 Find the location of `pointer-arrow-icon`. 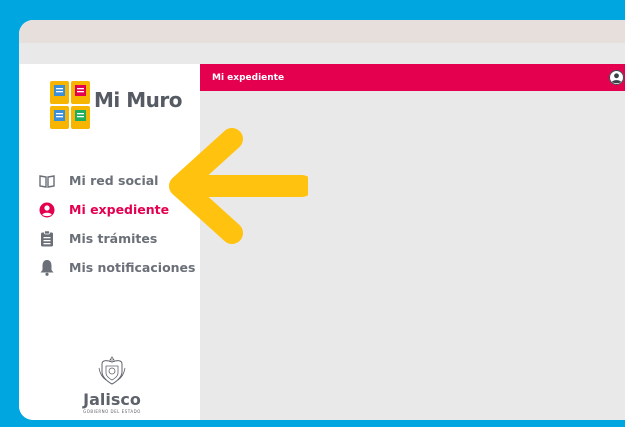

pointer-arrow-icon is located at coordinates (238, 186).